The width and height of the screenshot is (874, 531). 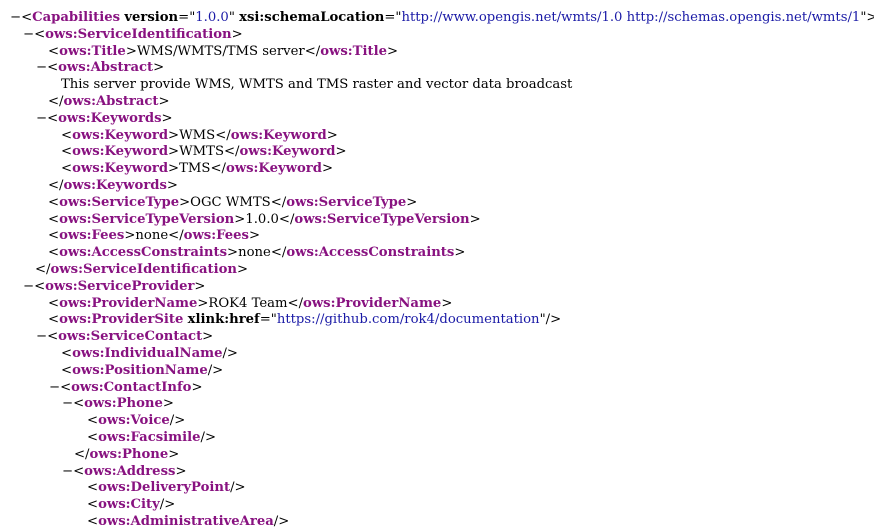 What do you see at coordinates (114, 286) in the screenshot?
I see `xml-line-open: −<ows:ServiceProvider>` at bounding box center [114, 286].